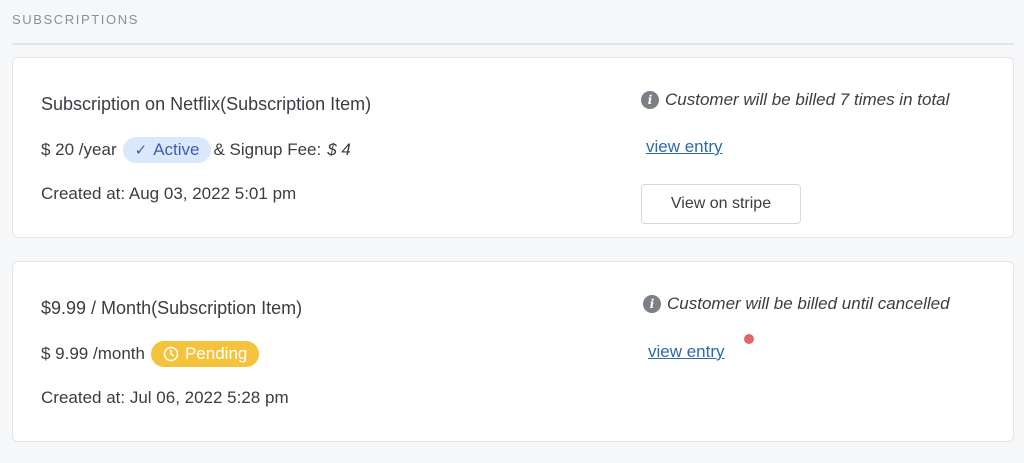  What do you see at coordinates (339, 149) in the screenshot?
I see `signup-fee-value: $ 4` at bounding box center [339, 149].